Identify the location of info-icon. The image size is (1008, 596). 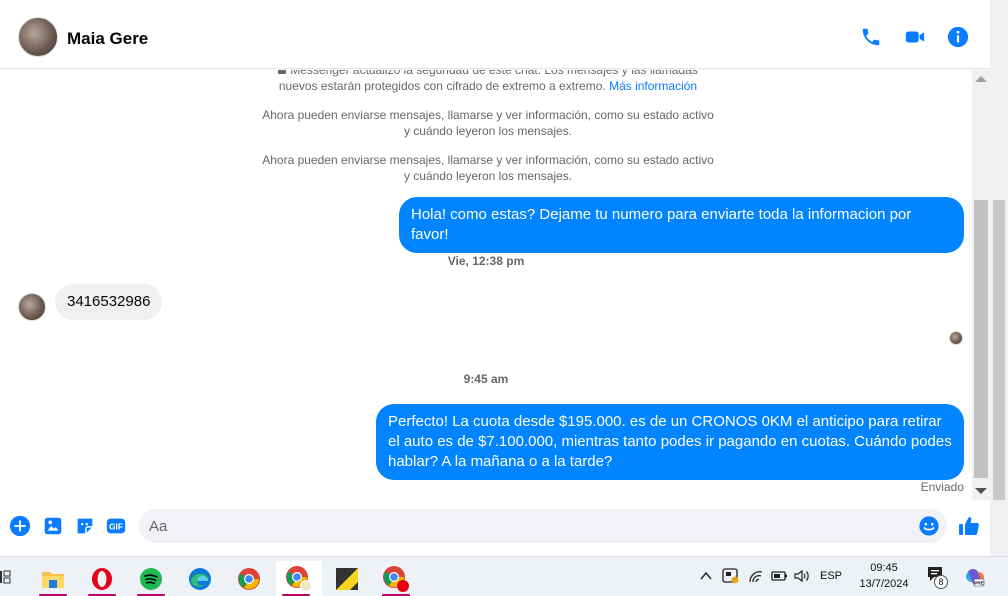
(958, 37).